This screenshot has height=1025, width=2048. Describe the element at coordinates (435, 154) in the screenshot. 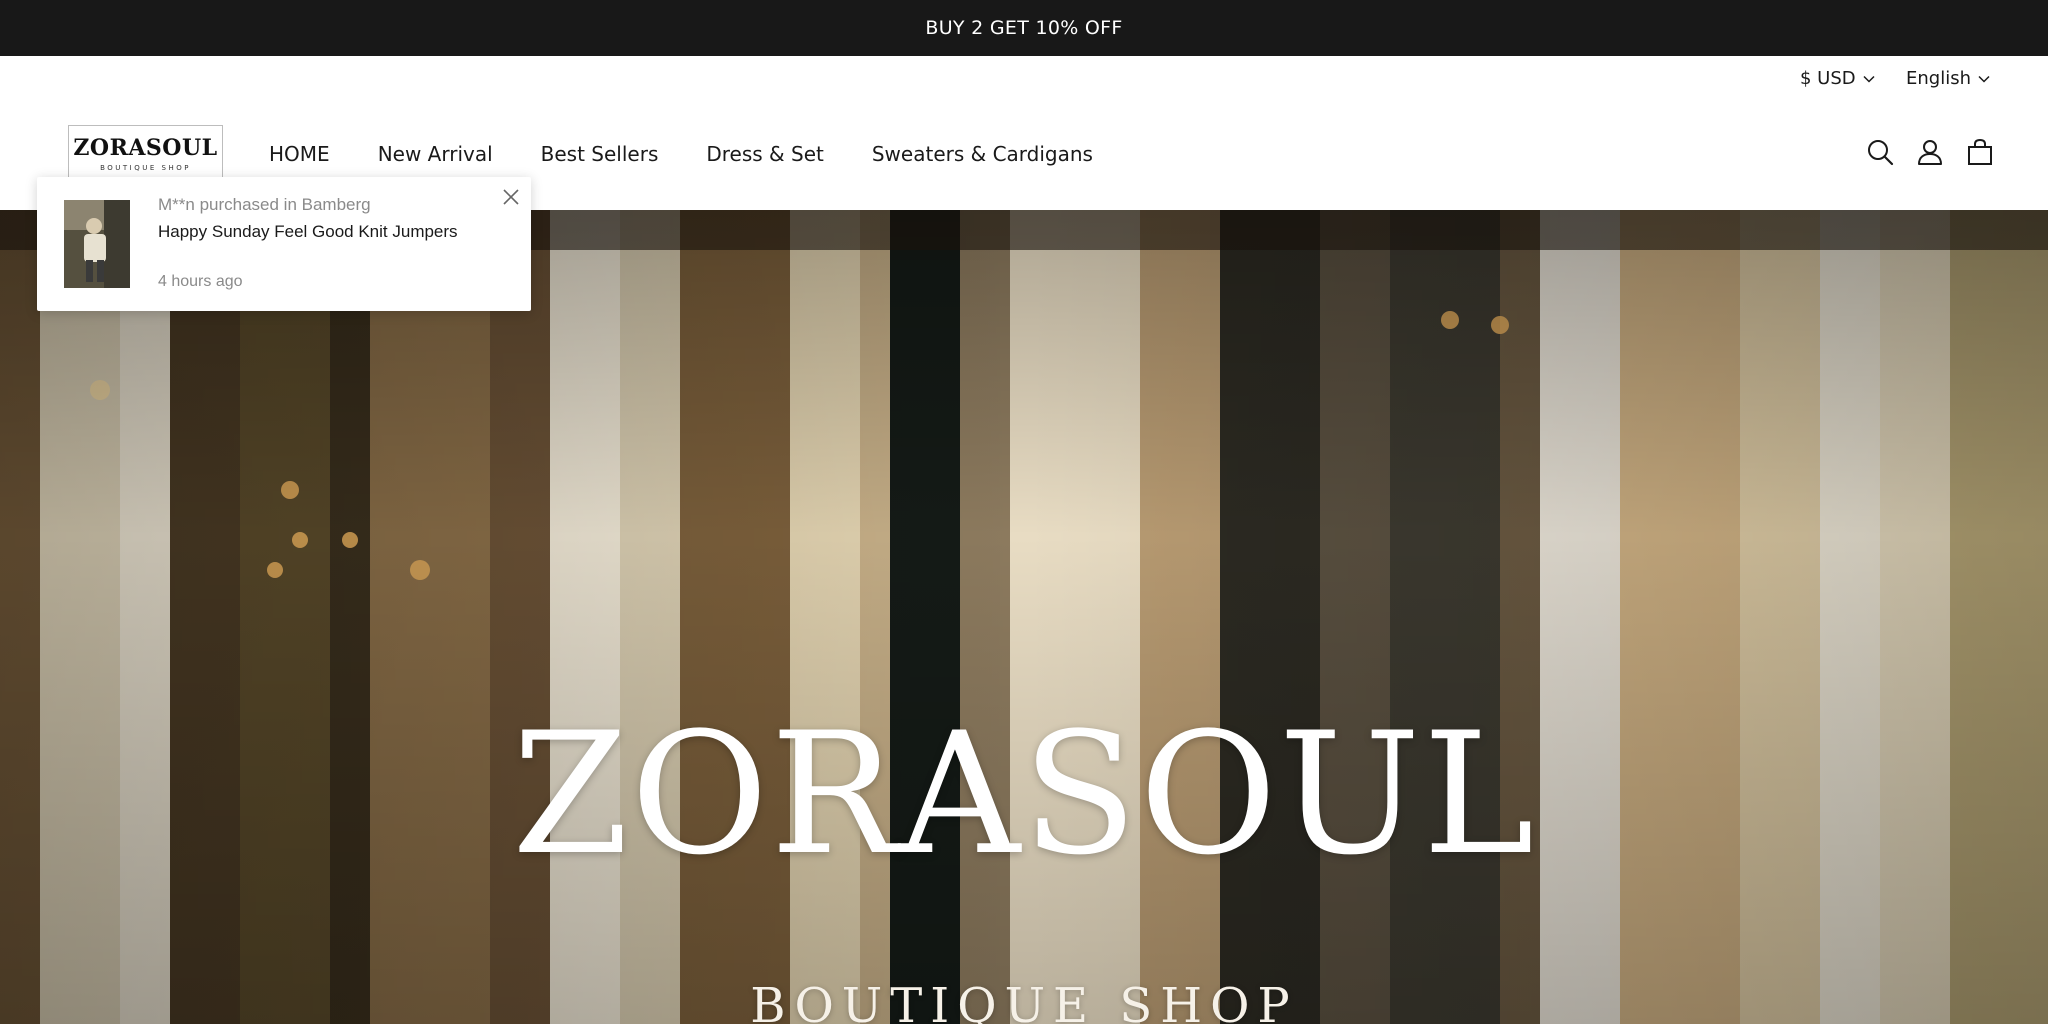

I see `nav-item-new-arrival: New Arrival` at that location.